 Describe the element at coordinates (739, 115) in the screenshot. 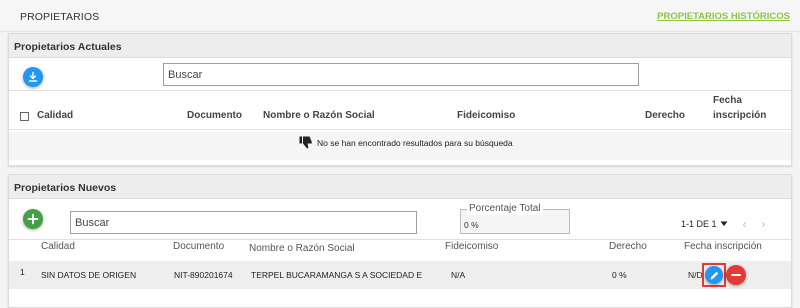

I see `column-header-fecha-line2: inscripción` at that location.